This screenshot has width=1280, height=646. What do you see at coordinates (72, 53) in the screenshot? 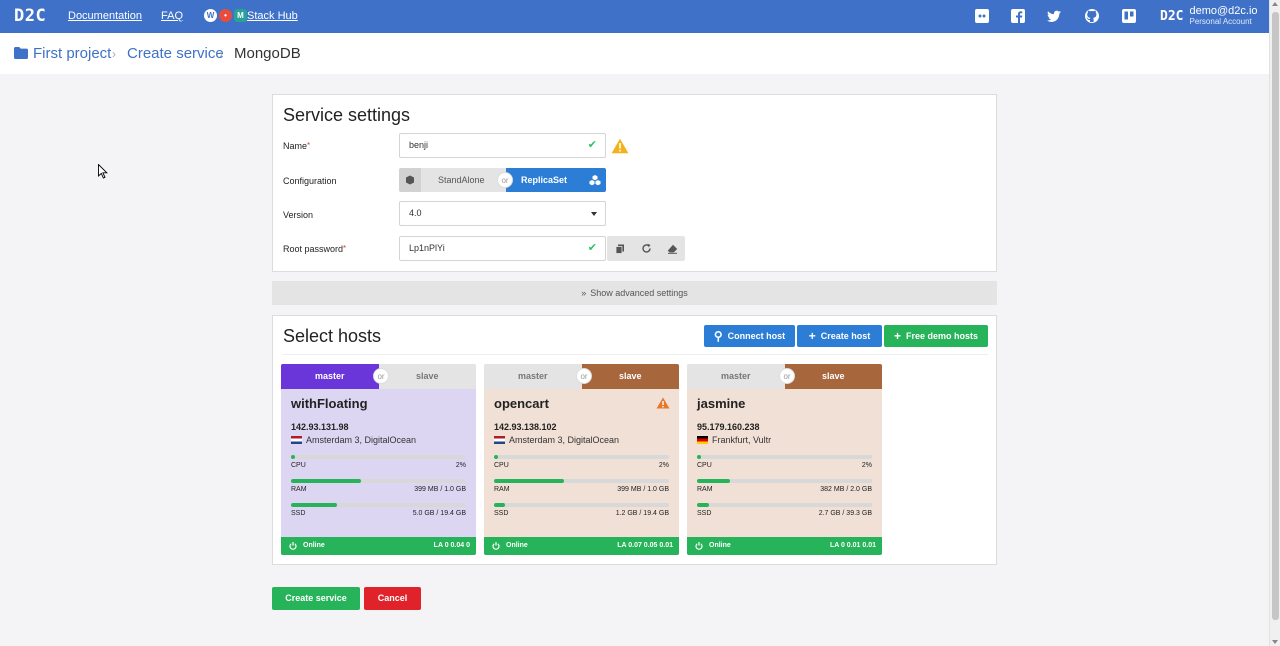
I see `breadcrumb-first-project: First project` at bounding box center [72, 53].